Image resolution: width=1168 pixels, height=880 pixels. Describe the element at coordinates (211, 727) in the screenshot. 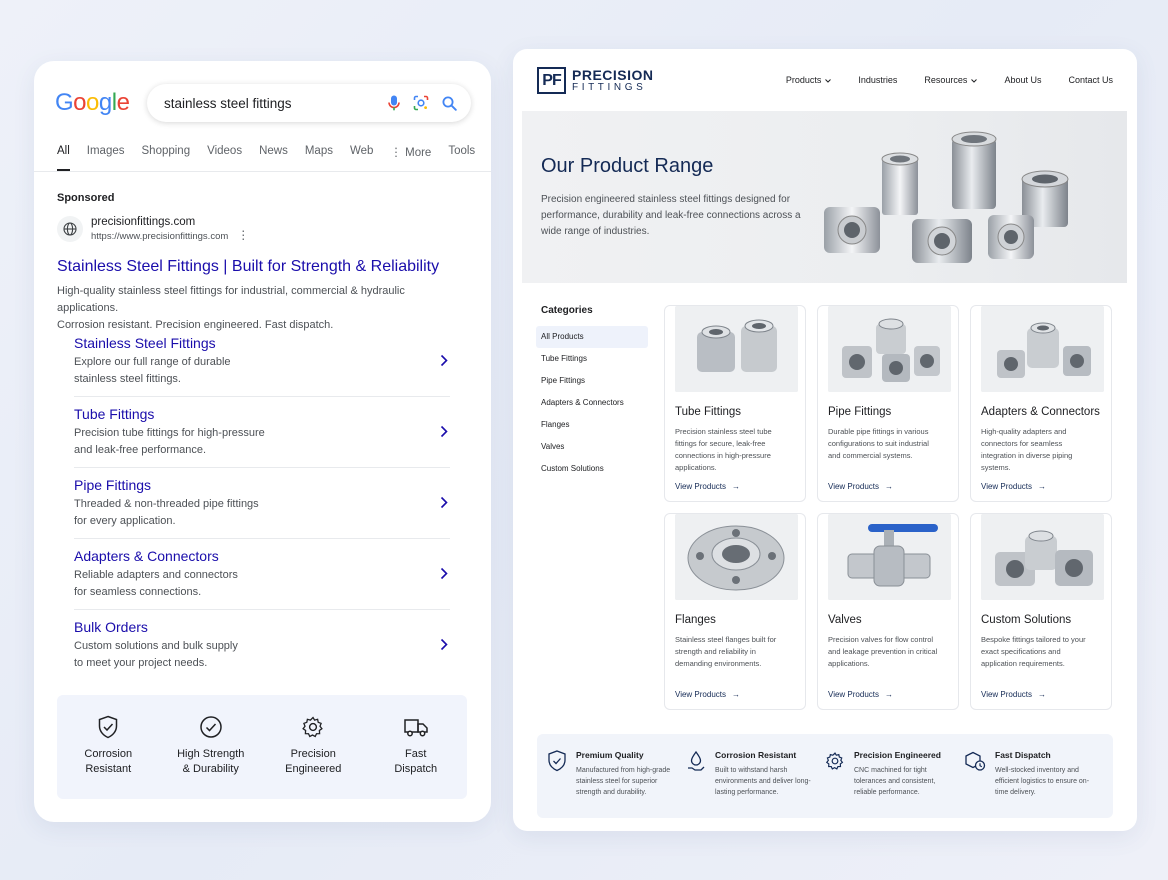

I see `check-circle-icon` at that location.